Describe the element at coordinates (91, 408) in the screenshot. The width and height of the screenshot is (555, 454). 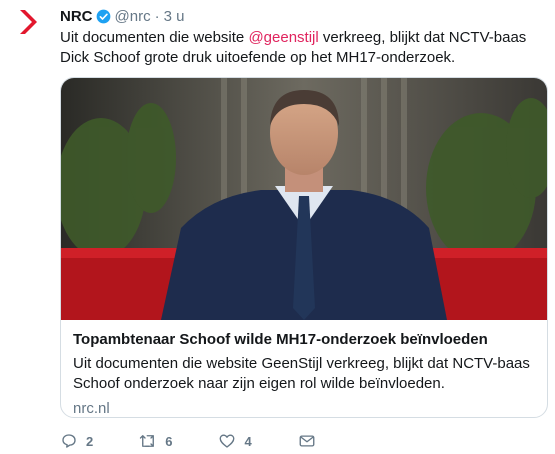
I see `card-domain: nrc.nl` at that location.